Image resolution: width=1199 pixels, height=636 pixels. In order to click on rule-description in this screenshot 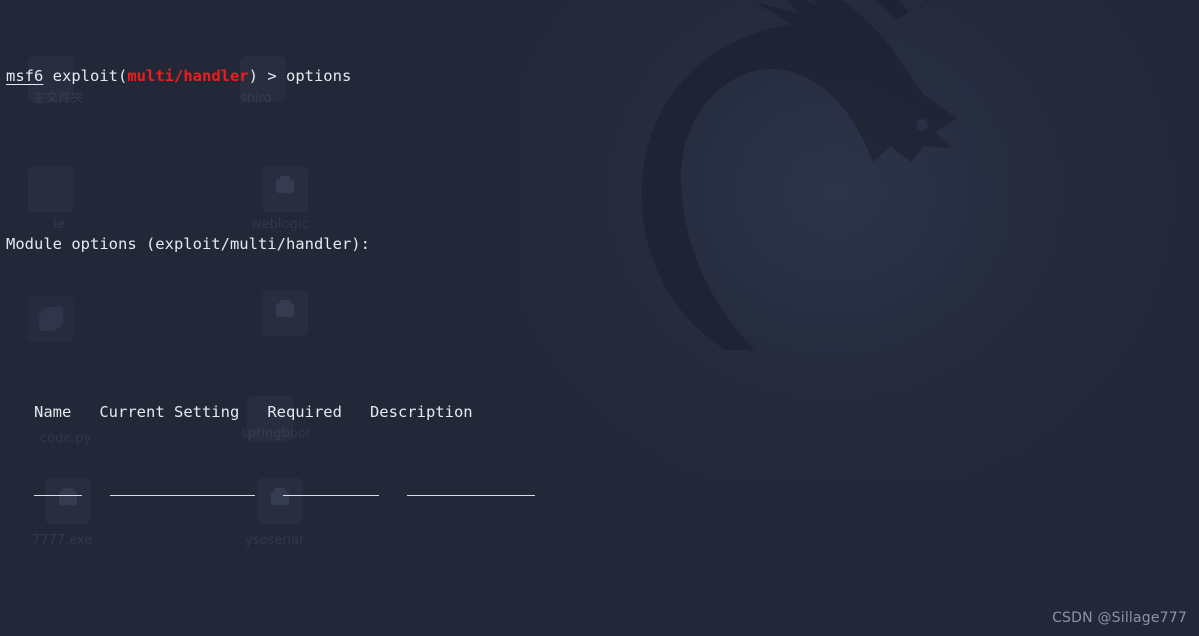, I will do `click(471, 495)`.